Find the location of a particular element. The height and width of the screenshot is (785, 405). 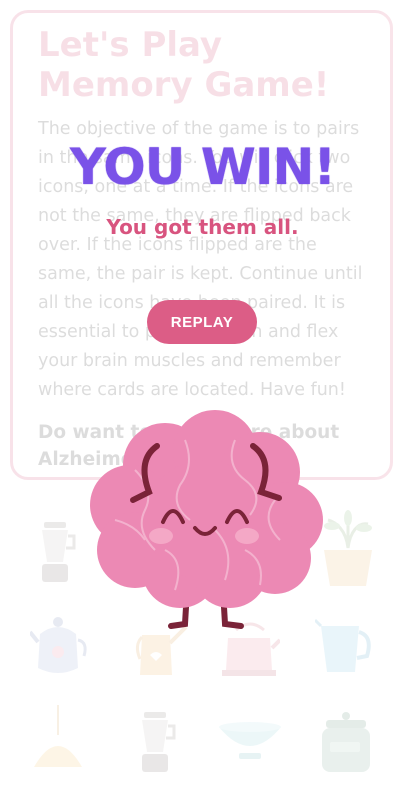

win-title: YOU WIN! is located at coordinates (202, 167).